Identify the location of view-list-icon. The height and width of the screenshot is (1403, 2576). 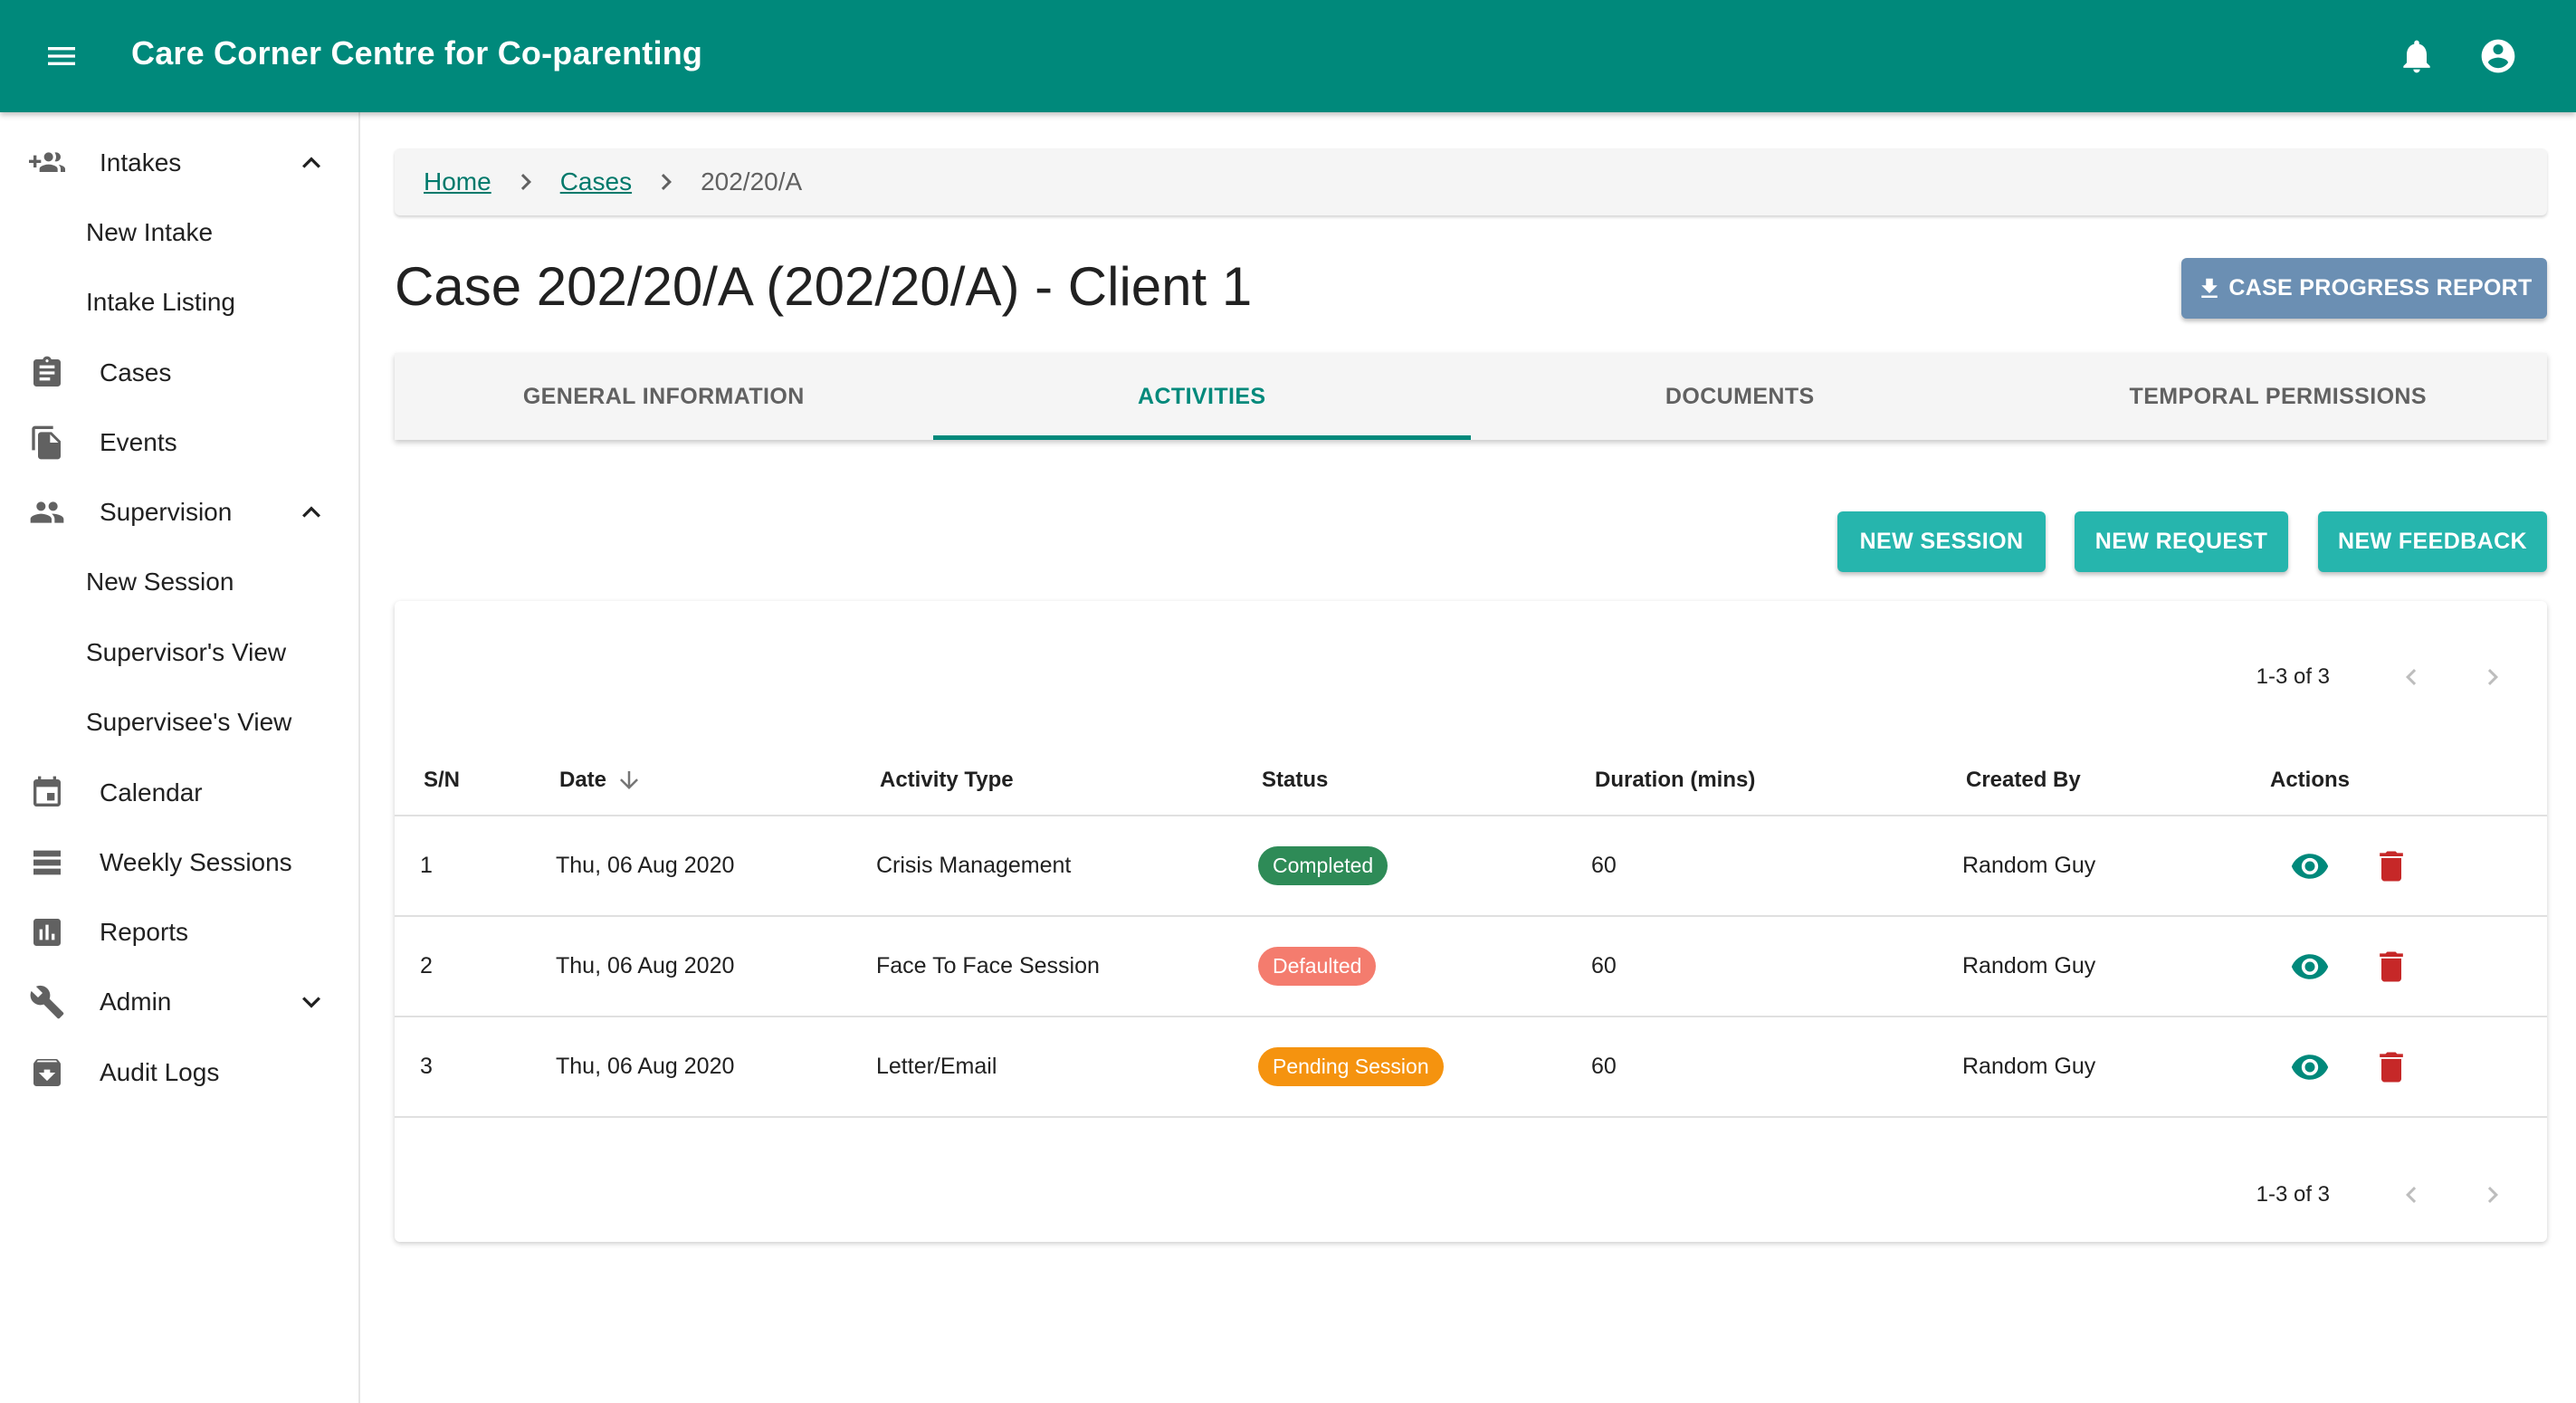
(47, 863).